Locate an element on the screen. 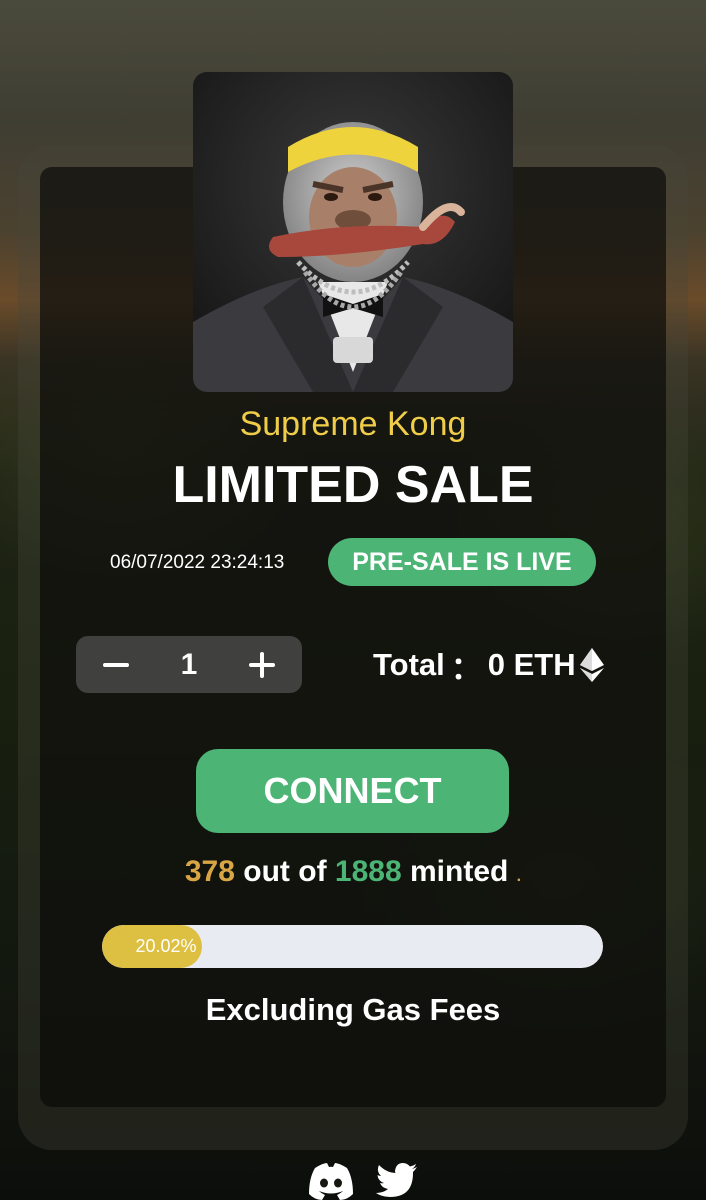  connect-wallet-button: CONNECT is located at coordinates (352, 791).